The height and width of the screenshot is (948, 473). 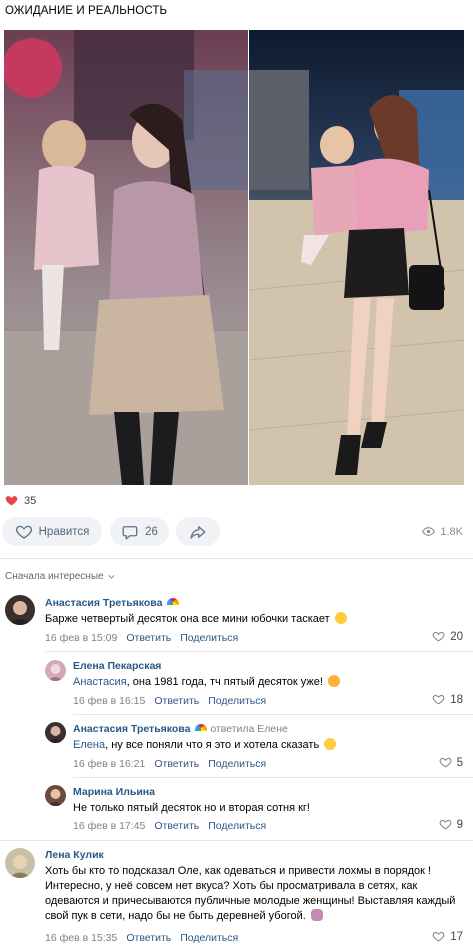 What do you see at coordinates (81, 638) in the screenshot?
I see `comment-date: 16 фев в 15:09` at bounding box center [81, 638].